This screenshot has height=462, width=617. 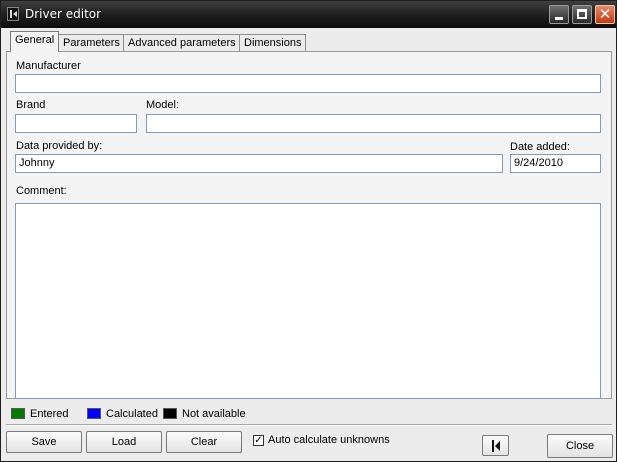 I want to click on load-button: Load, so click(x=124, y=442).